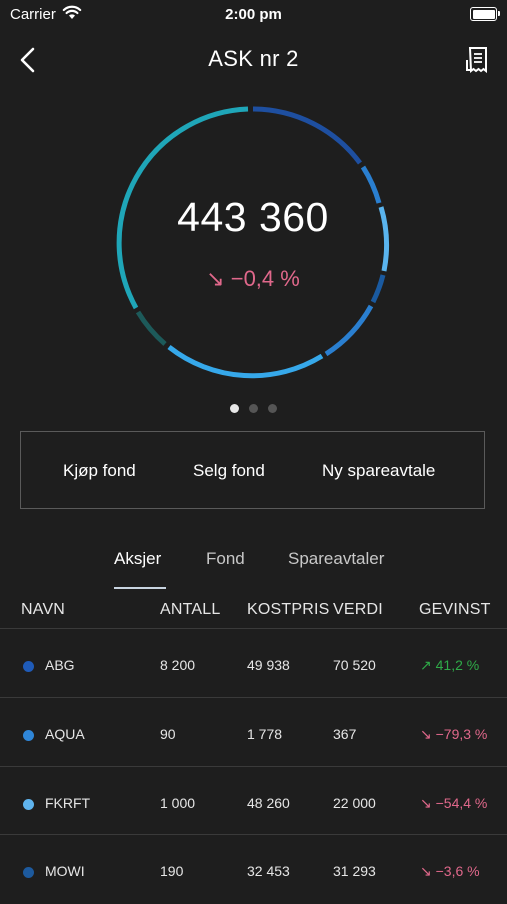 This screenshot has width=507, height=904. What do you see at coordinates (172, 871) in the screenshot?
I see `holding-quantity: 190` at bounding box center [172, 871].